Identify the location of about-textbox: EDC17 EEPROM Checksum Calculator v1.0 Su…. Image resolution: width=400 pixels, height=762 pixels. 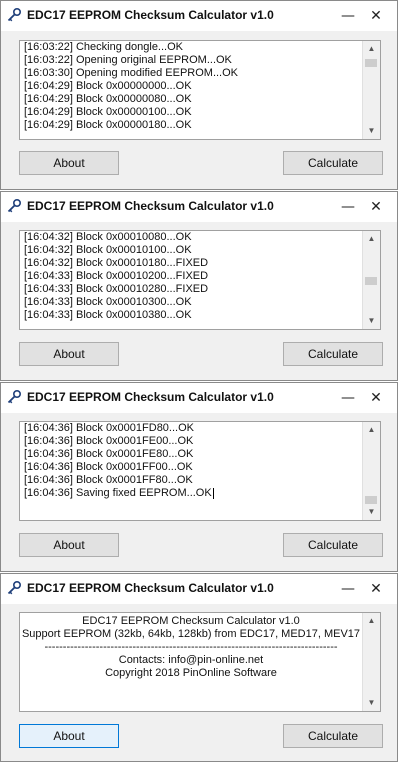
(200, 662).